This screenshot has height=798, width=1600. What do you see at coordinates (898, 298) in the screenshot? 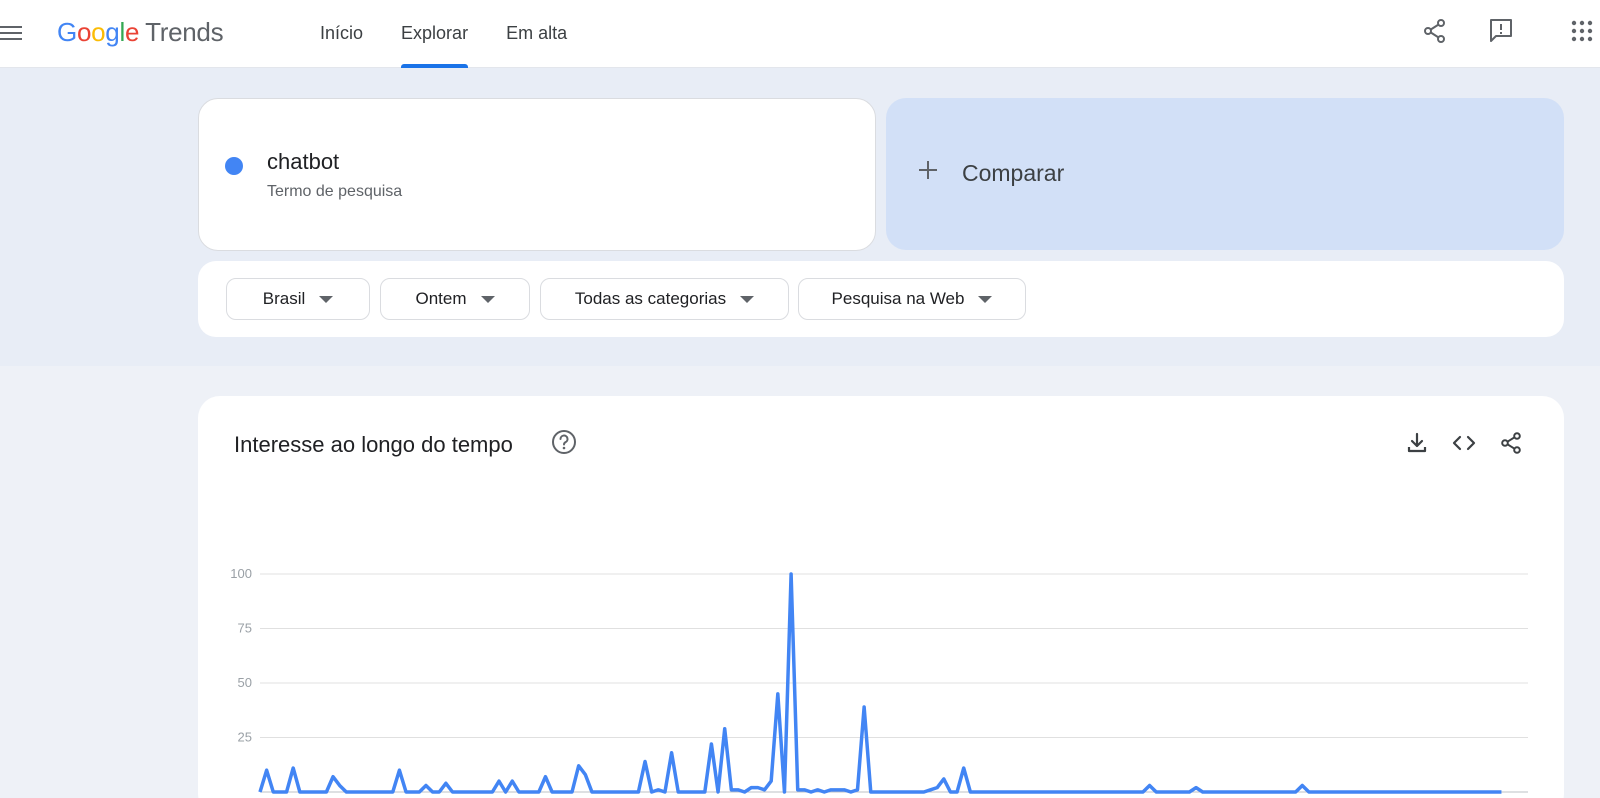
I see `filter-search-type-label: Pesquisa na Web` at bounding box center [898, 298].